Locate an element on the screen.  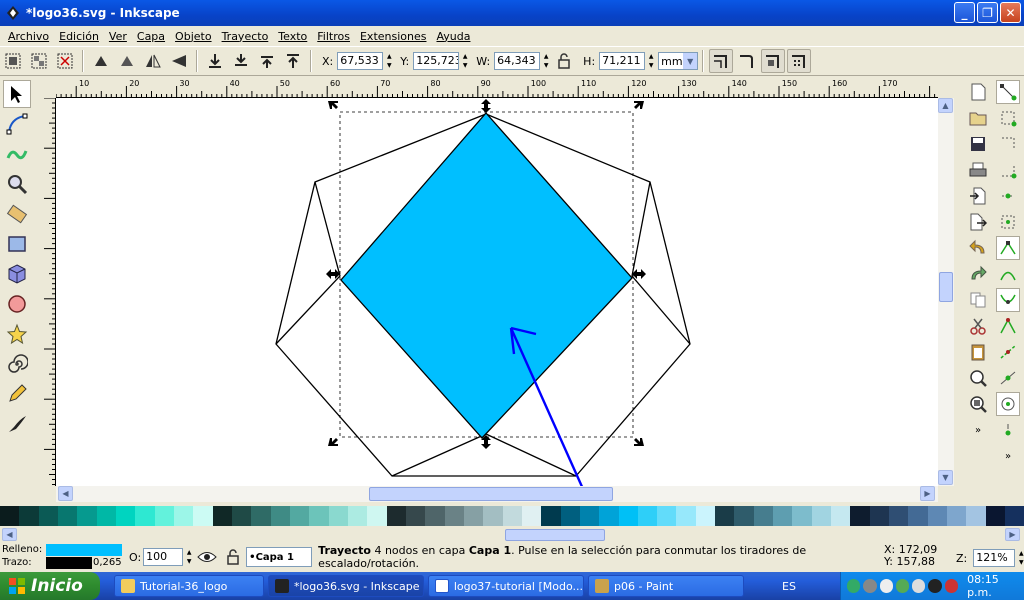
scroll-up-icon: ▲ is located at coordinates (945, 105).